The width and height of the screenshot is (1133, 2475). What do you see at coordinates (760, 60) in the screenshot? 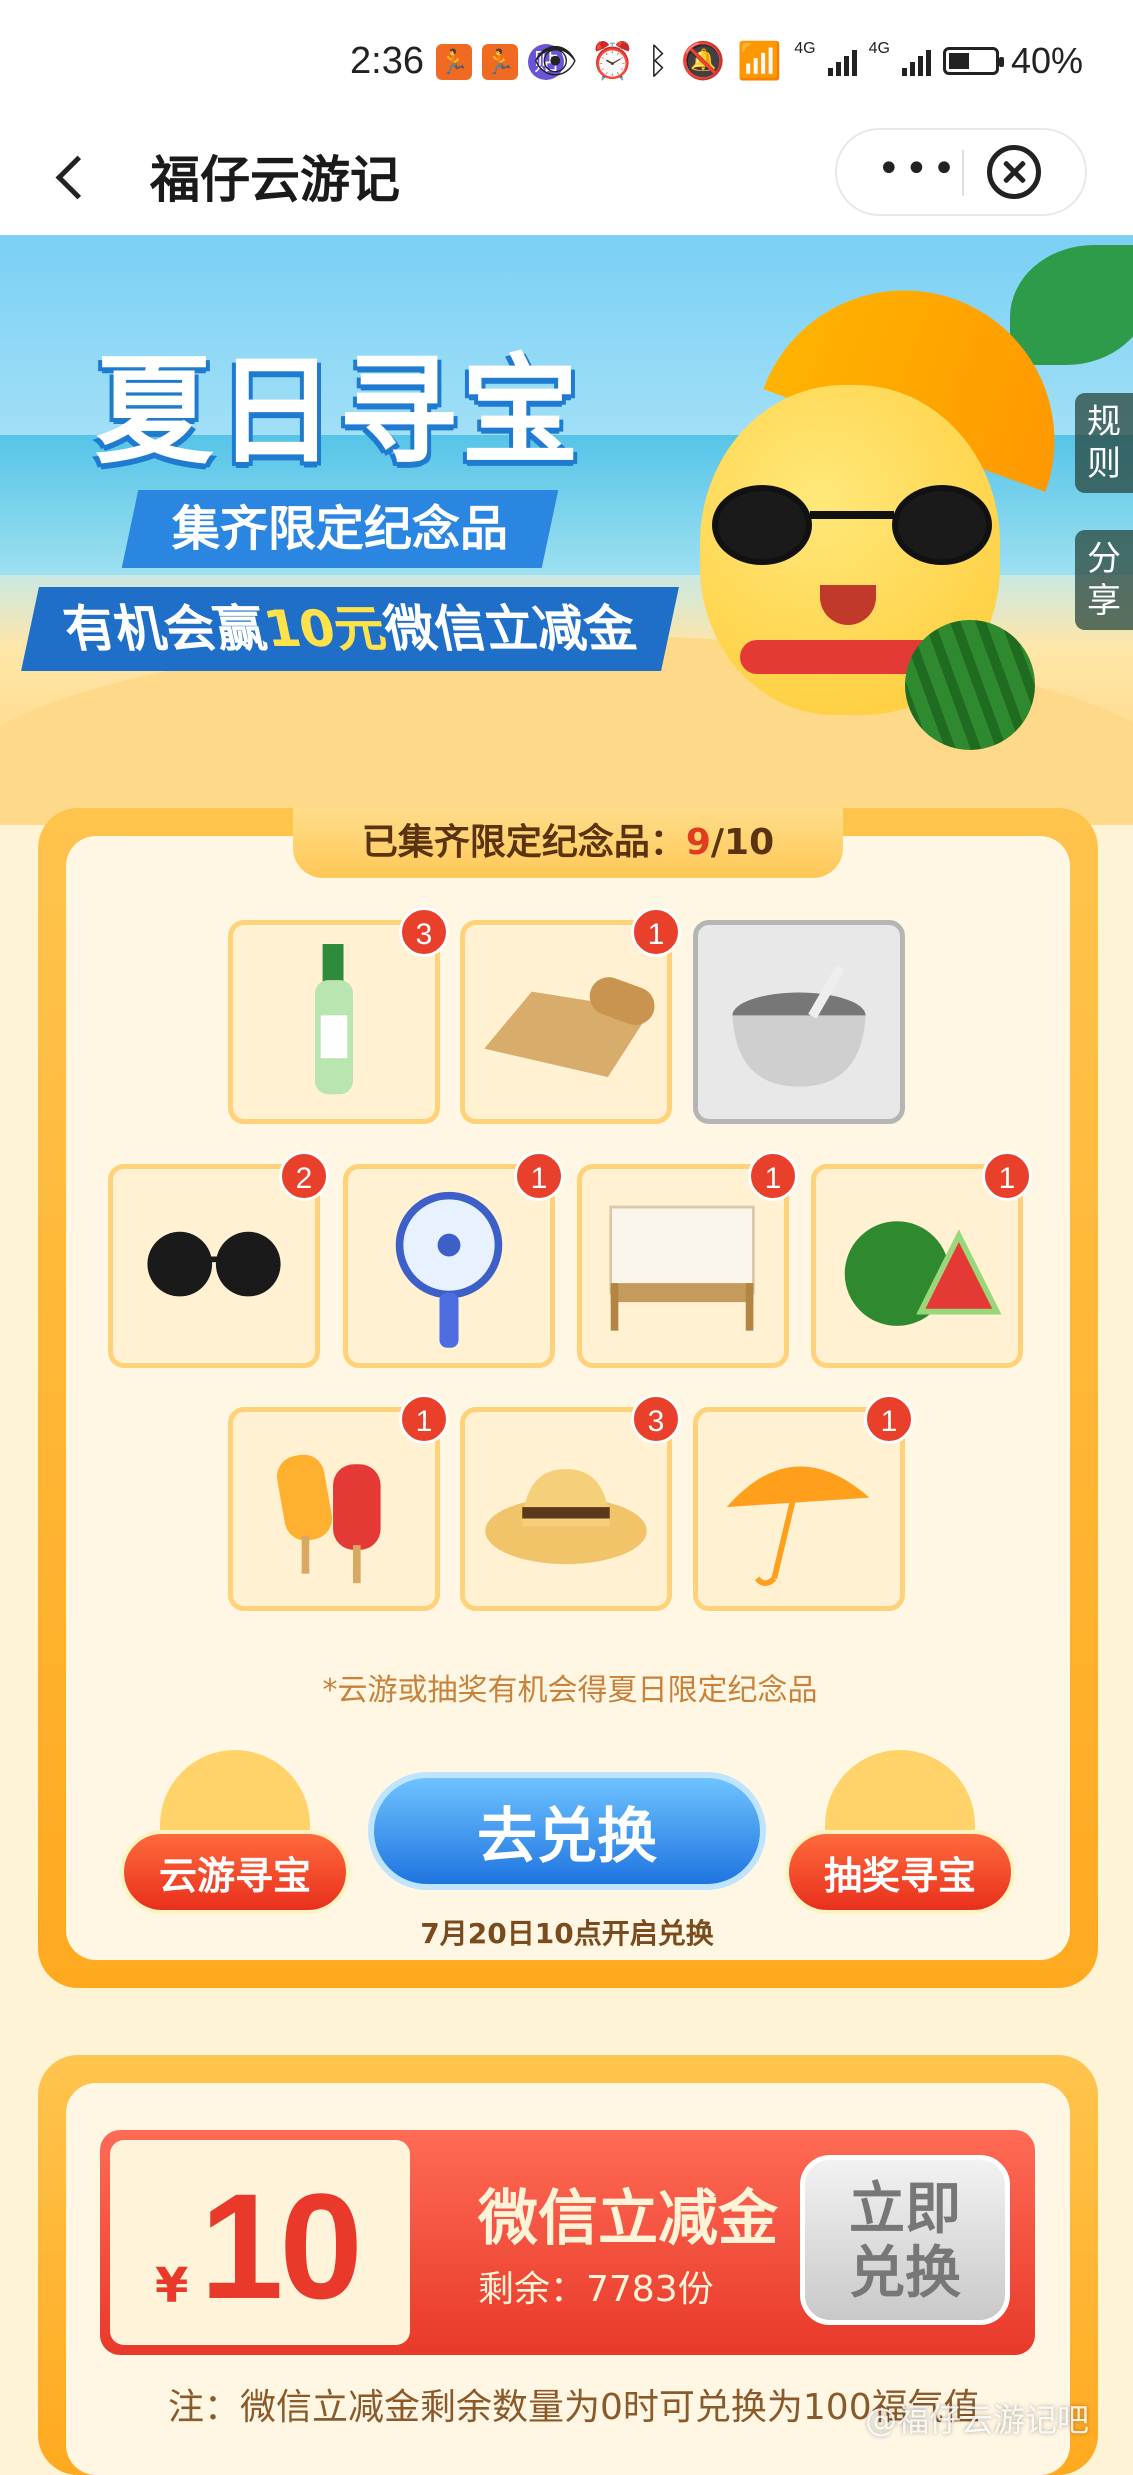
I see `wifi-icon: 📶` at bounding box center [760, 60].